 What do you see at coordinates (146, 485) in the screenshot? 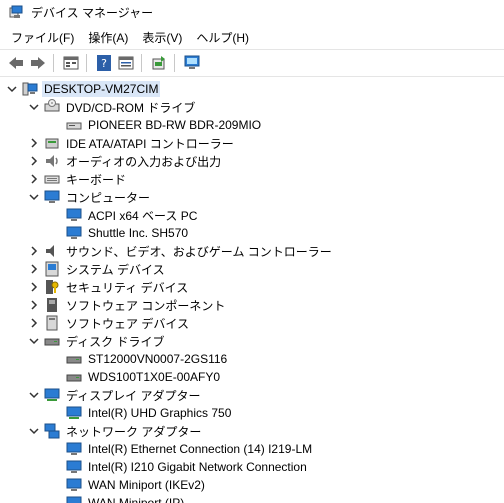
I see `tree-device-label: WAN Miniport (IKEv2)` at bounding box center [146, 485].